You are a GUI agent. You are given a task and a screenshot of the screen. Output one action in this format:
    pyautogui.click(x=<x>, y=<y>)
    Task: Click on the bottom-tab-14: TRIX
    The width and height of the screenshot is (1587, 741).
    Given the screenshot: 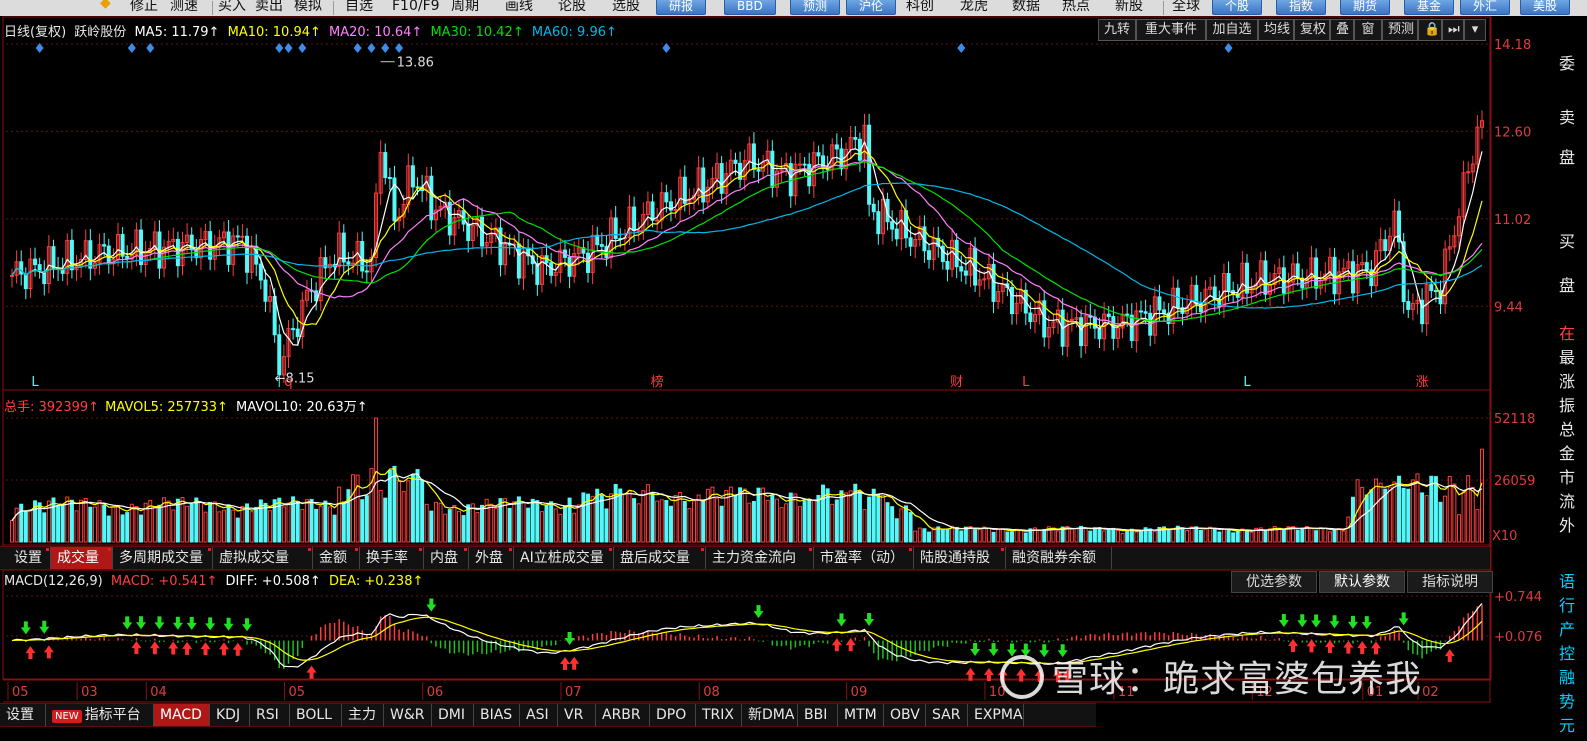 What is the action you would take?
    pyautogui.click(x=719, y=715)
    